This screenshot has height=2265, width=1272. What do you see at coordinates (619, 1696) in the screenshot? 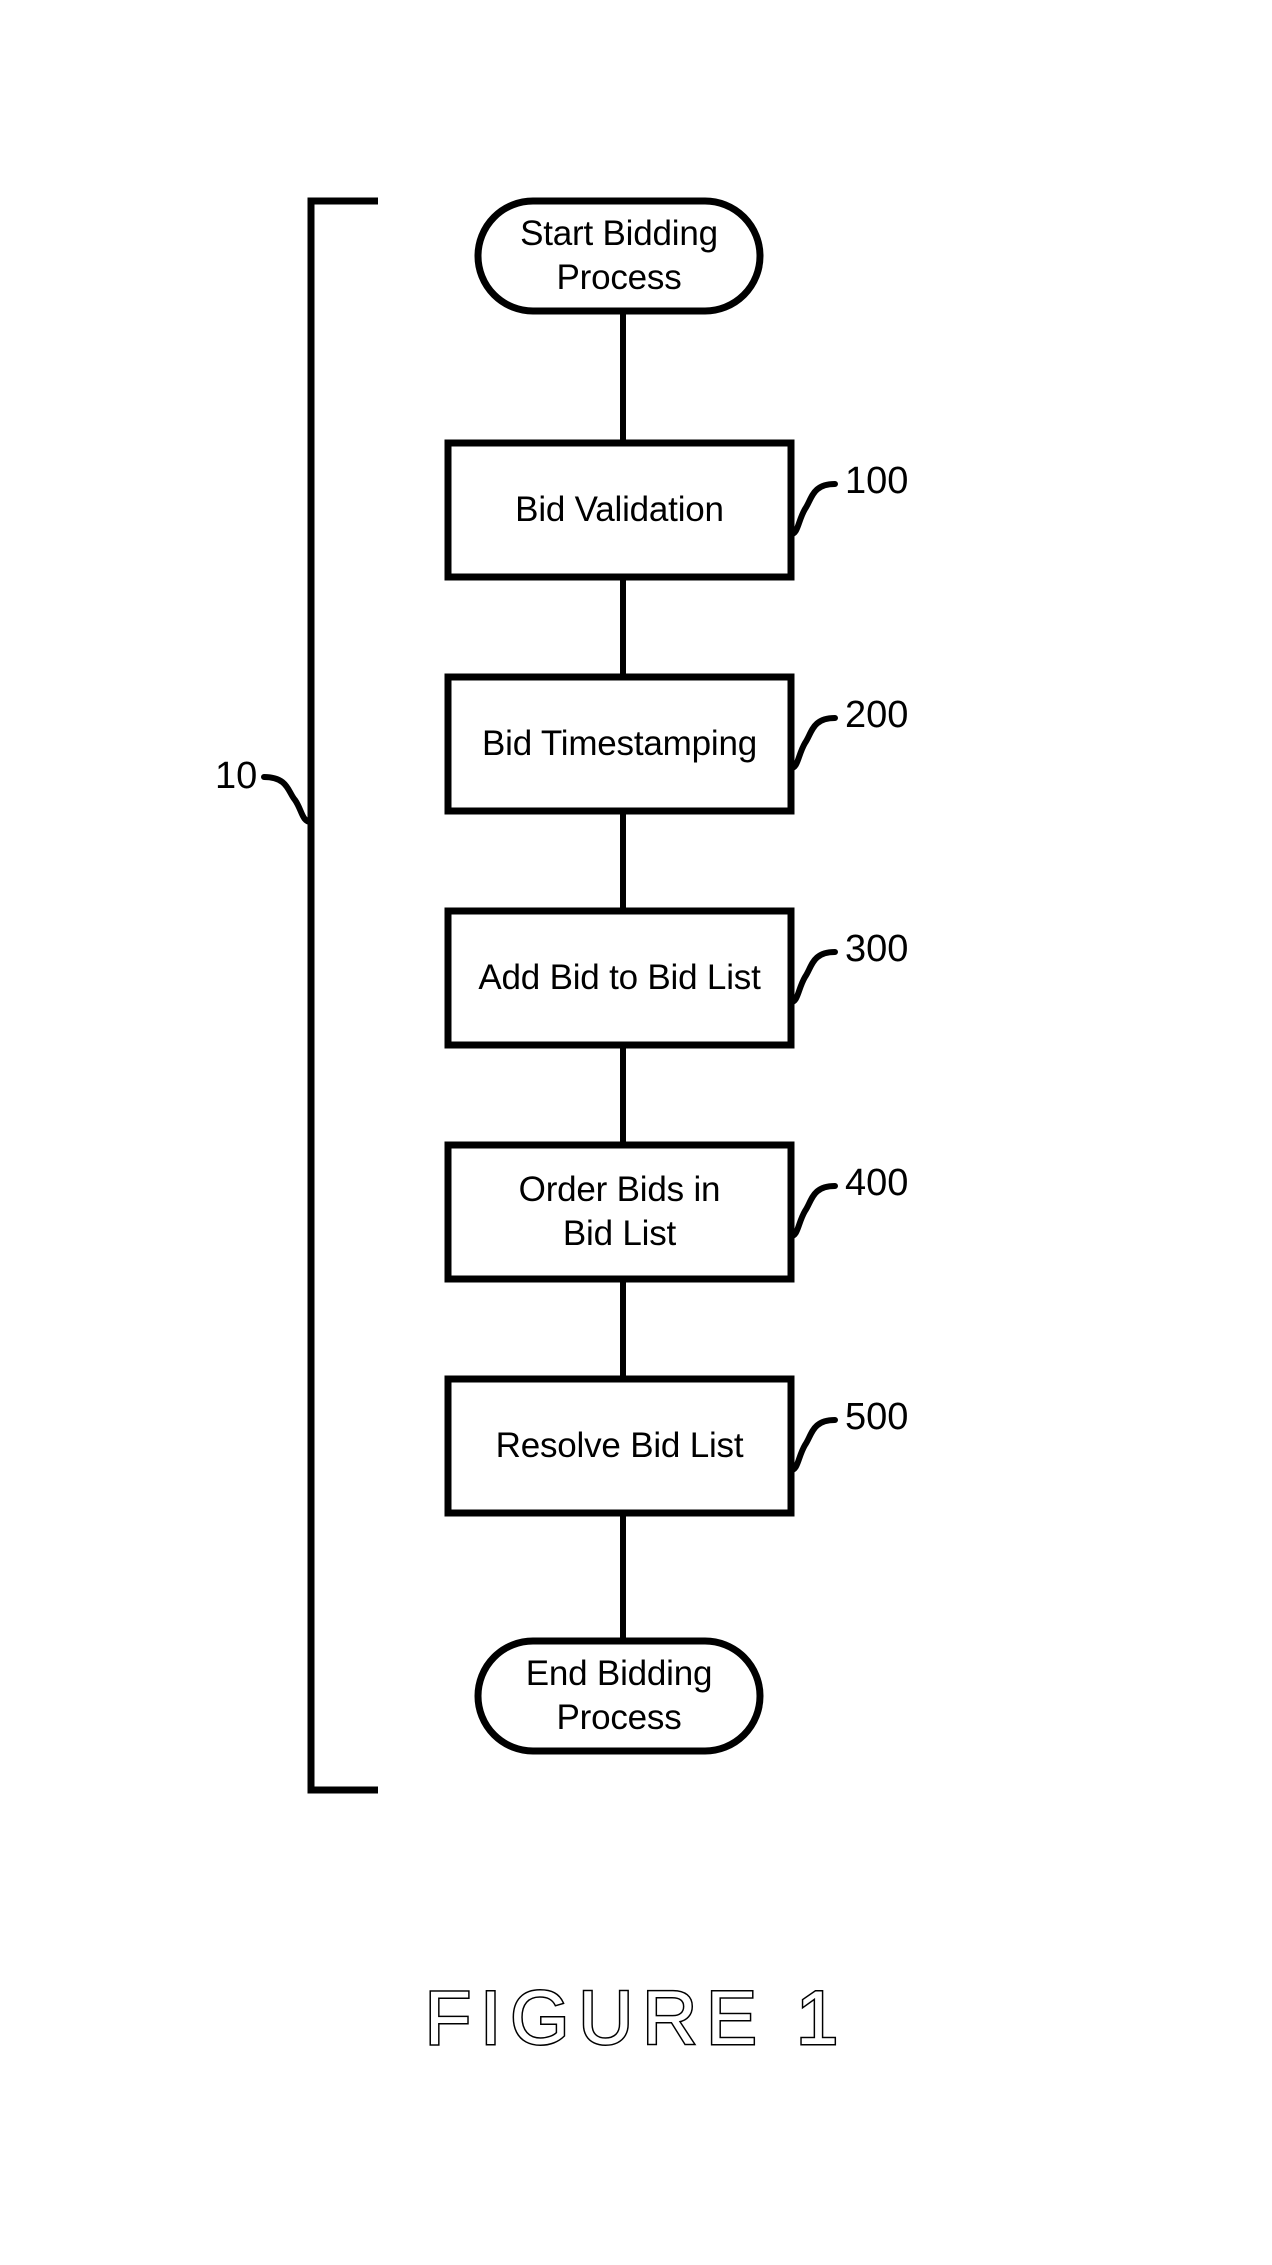
I see `node-end-shape` at bounding box center [619, 1696].